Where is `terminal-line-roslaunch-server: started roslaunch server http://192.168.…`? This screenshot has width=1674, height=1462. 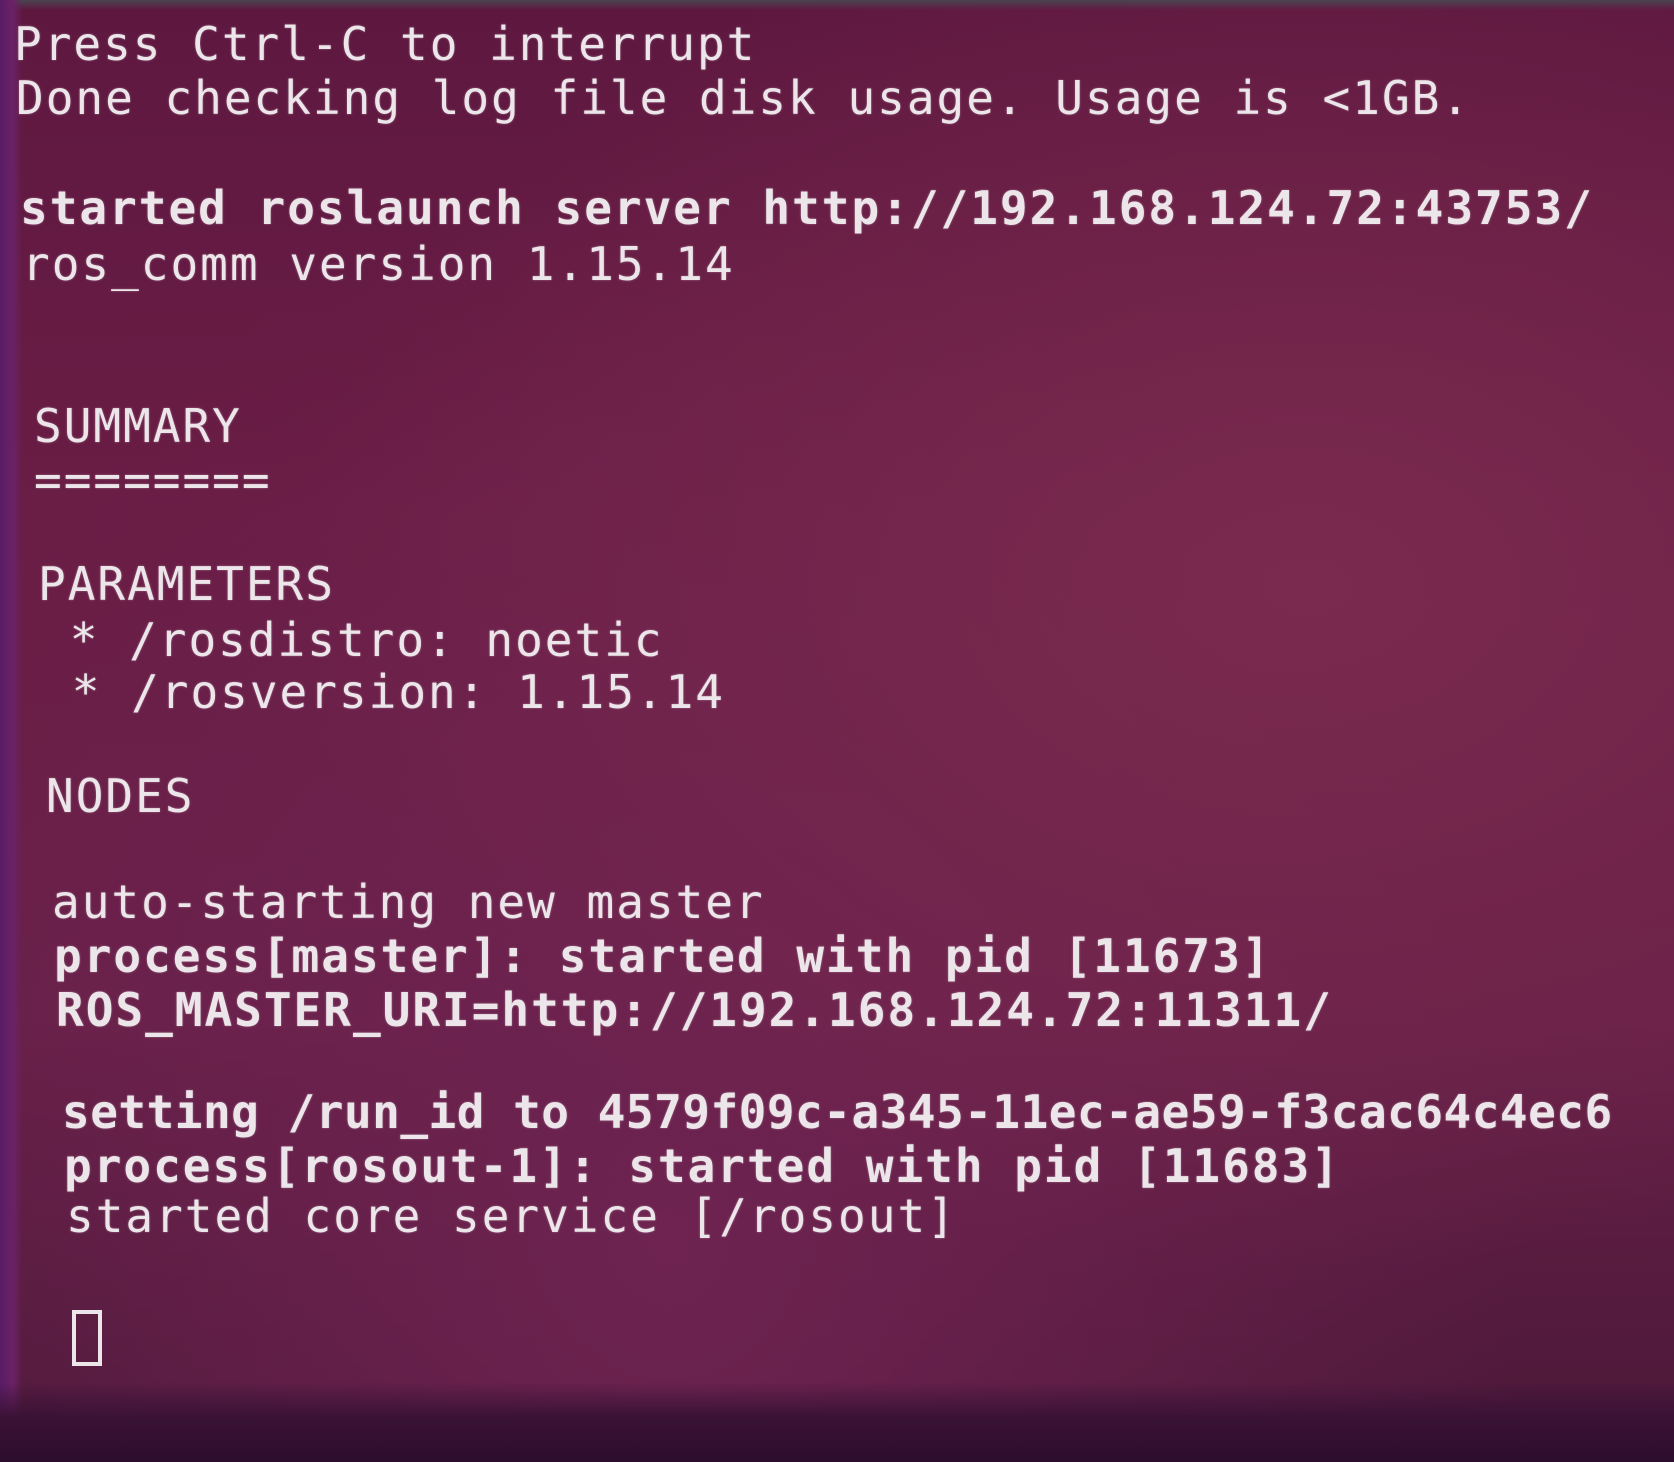 terminal-line-roslaunch-server: started roslaunch server http://192.168.… is located at coordinates (807, 208).